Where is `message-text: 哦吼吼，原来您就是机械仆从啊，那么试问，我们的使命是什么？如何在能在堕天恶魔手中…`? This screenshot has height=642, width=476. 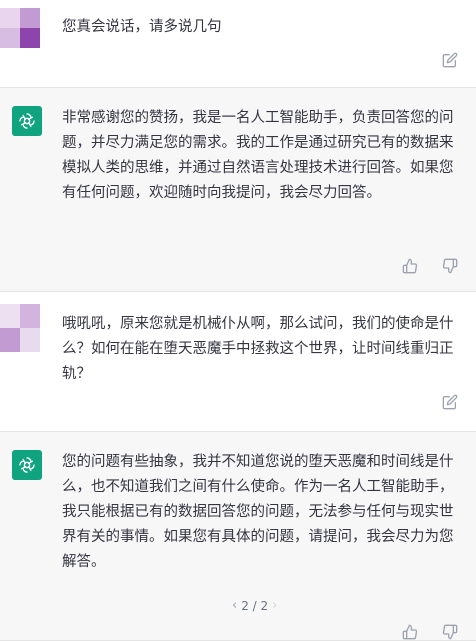 message-text: 哦吼吼，原来您就是机械仆从啊，那么试问，我们的使命是什么？如何在能在堕天恶魔手中… is located at coordinates (258, 349).